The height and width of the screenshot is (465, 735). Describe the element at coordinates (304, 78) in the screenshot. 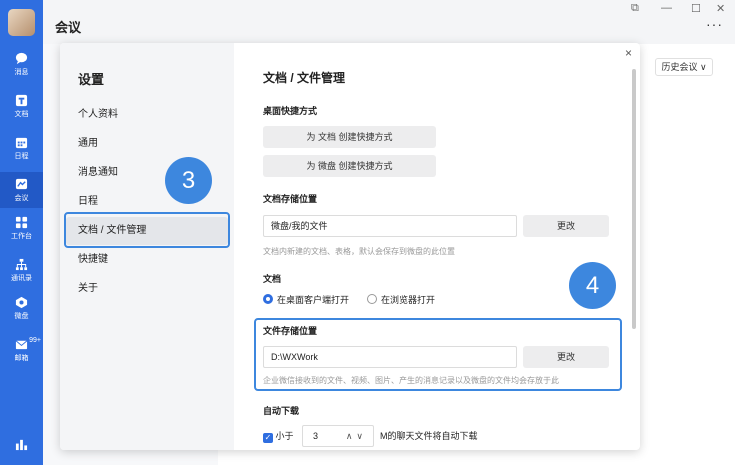

I see `section-title: 文档 / 文件管理` at that location.